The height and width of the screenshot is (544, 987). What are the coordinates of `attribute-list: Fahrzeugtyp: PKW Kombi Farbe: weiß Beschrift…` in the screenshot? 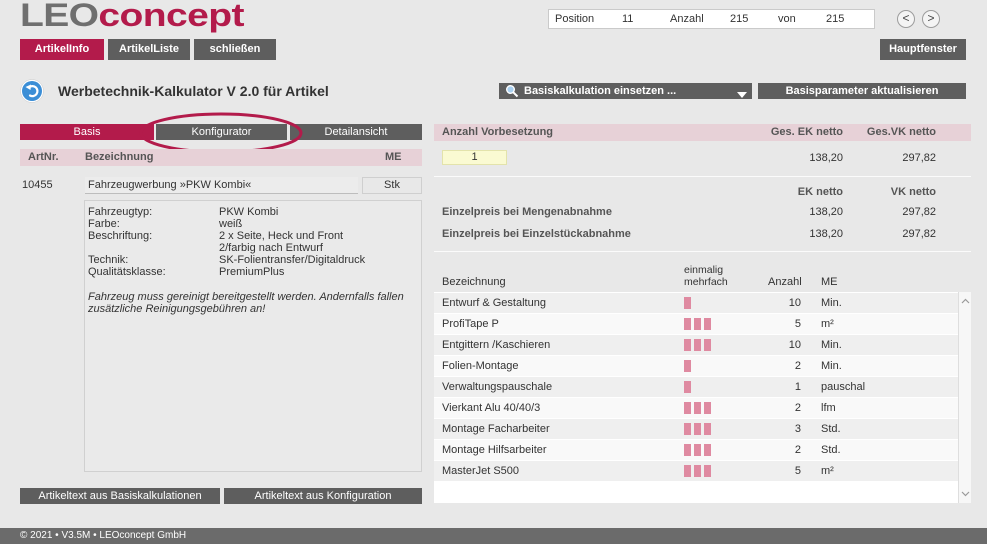 It's located at (253, 242).